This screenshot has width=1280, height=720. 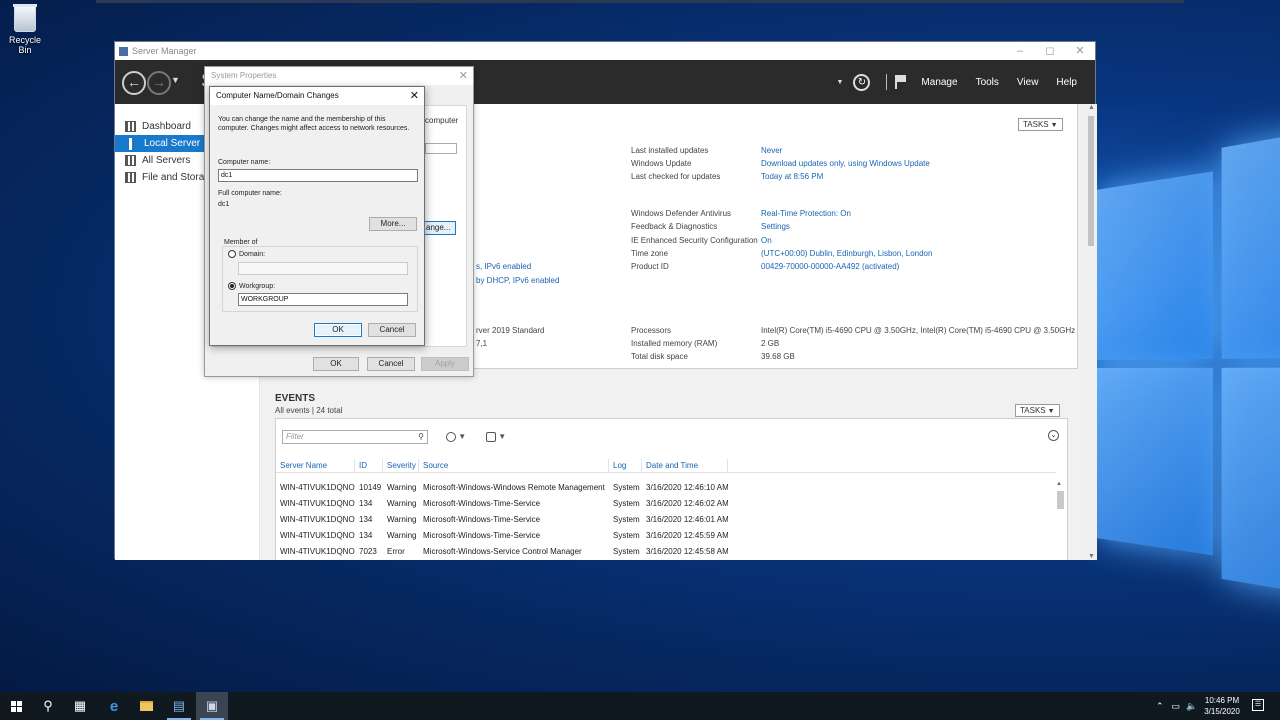 I want to click on selection-marker-icon, so click(x=130, y=143).